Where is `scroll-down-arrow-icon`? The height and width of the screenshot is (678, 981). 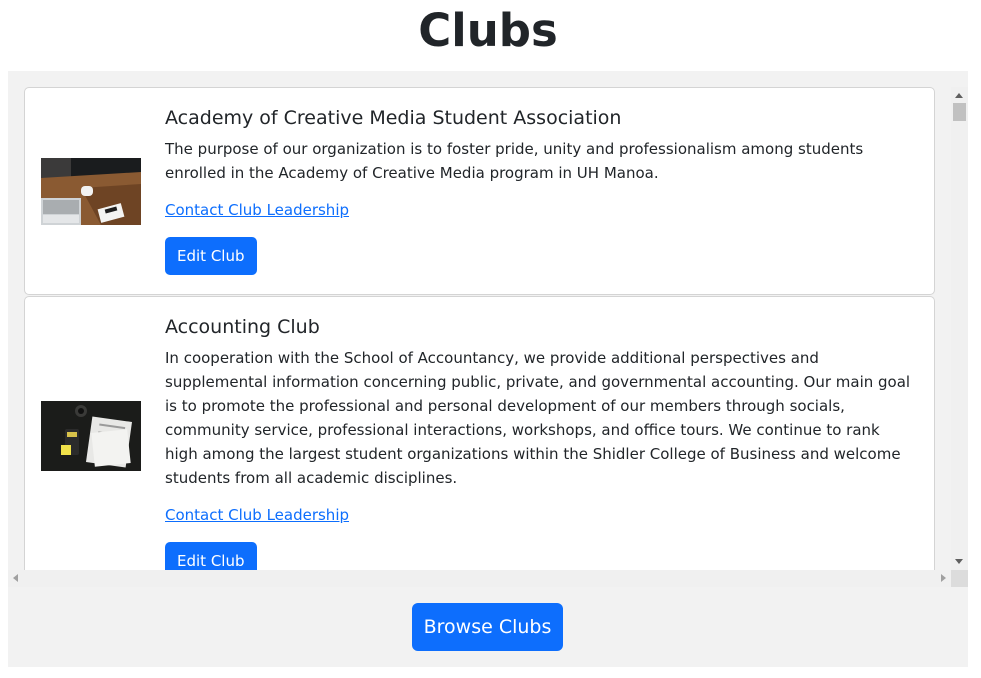
scroll-down-arrow-icon is located at coordinates (959, 561).